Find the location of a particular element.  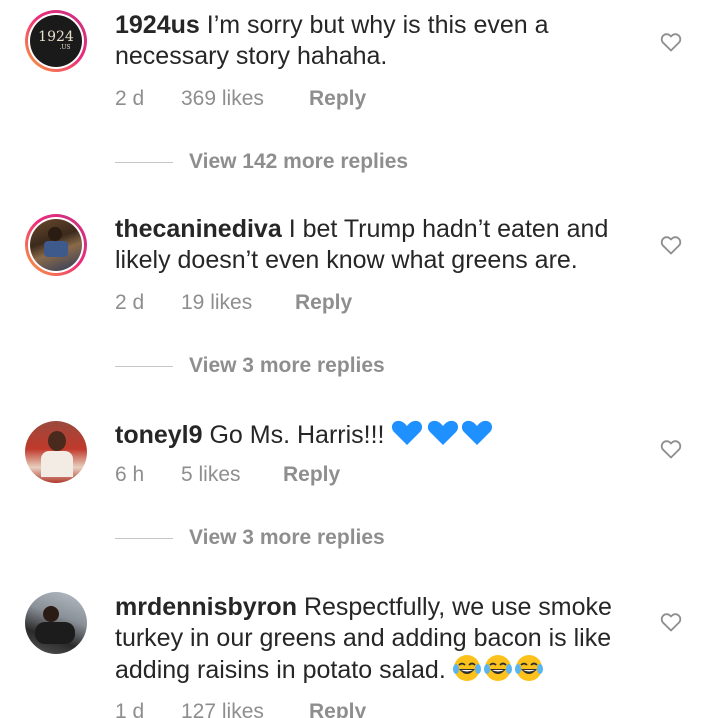

comment-meta: 2 d 369 likes Reply is located at coordinates (240, 99).